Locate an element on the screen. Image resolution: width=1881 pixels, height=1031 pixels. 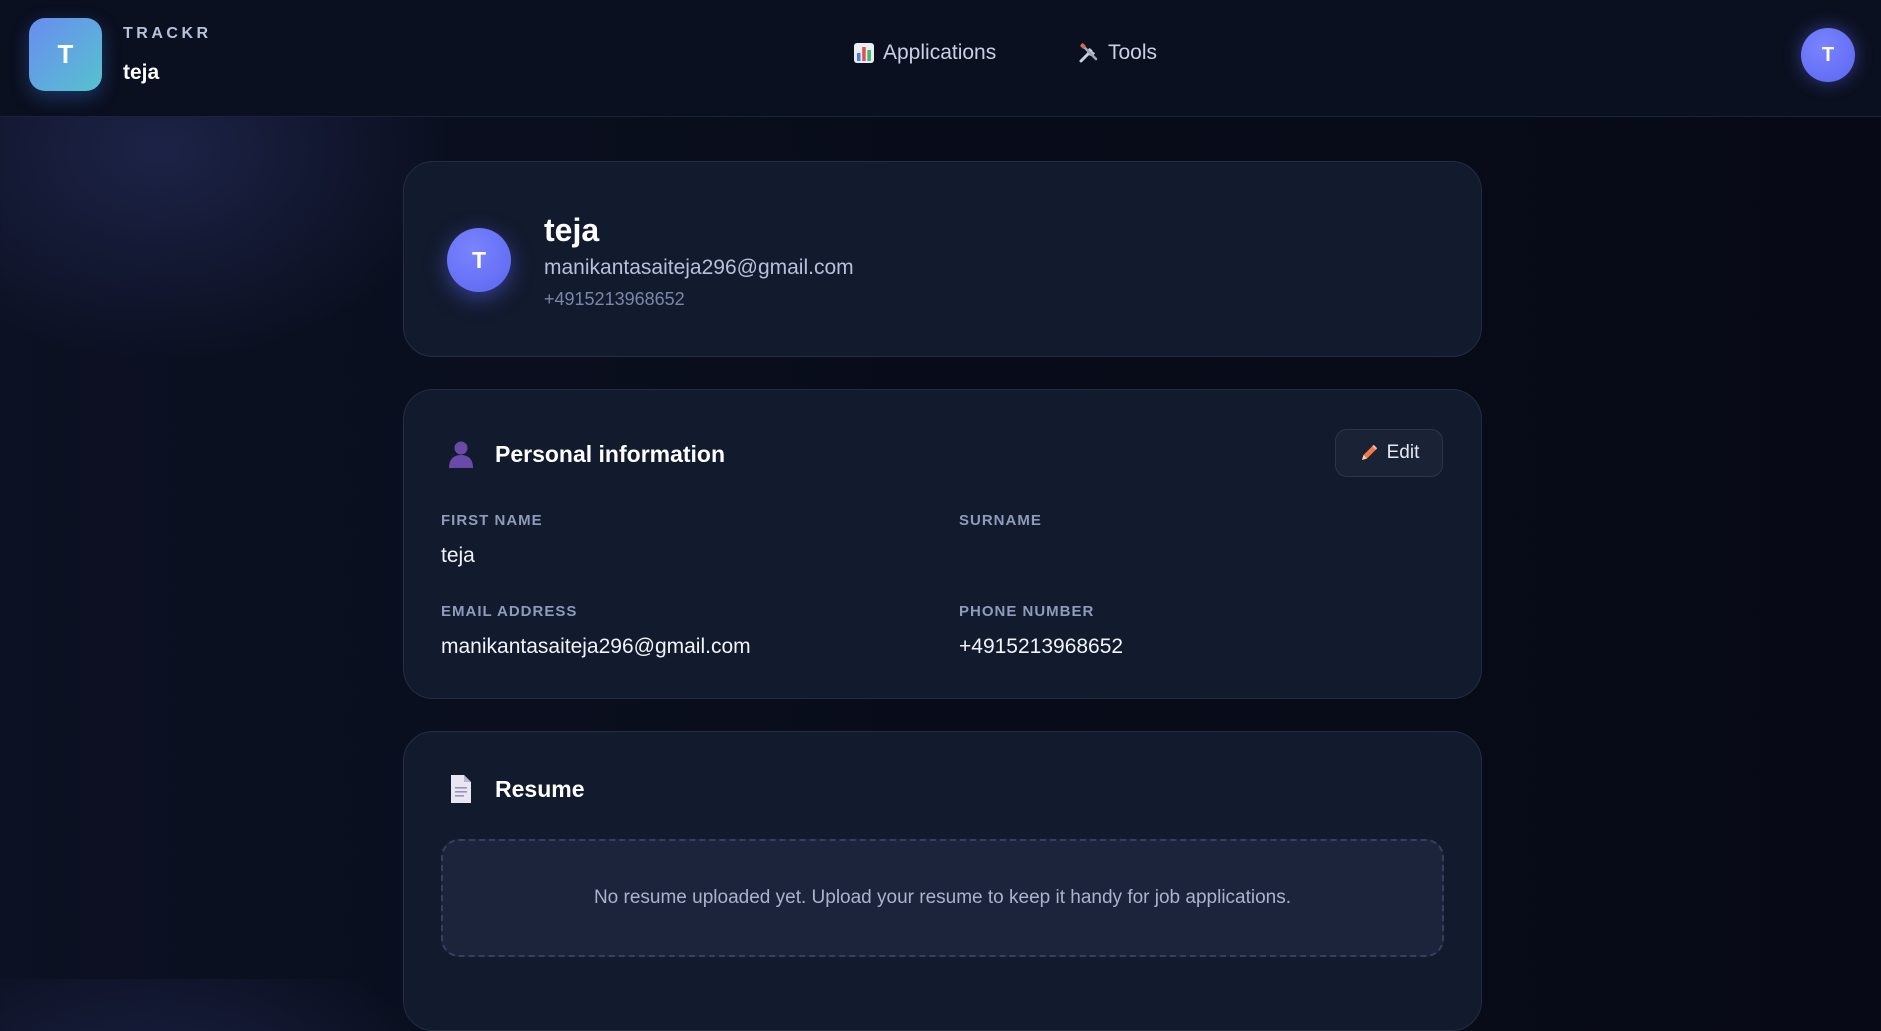
brand-logo-letter: T is located at coordinates (65, 54).